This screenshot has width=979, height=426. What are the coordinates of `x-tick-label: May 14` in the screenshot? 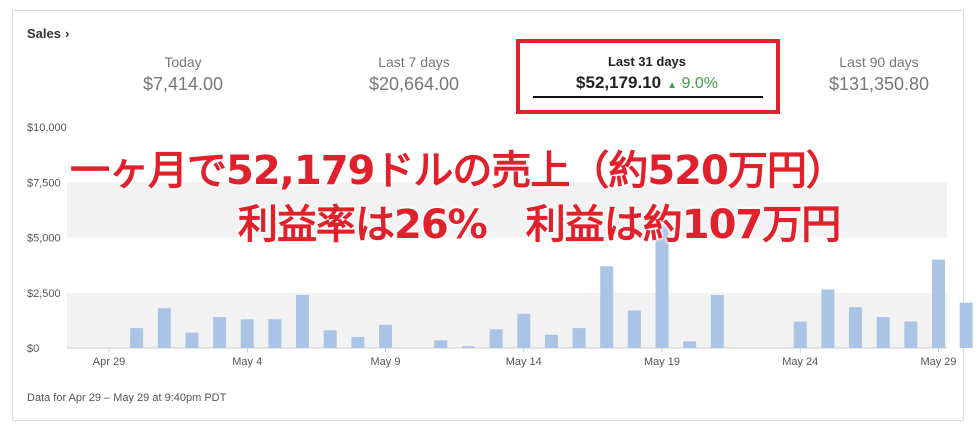 It's located at (524, 362).